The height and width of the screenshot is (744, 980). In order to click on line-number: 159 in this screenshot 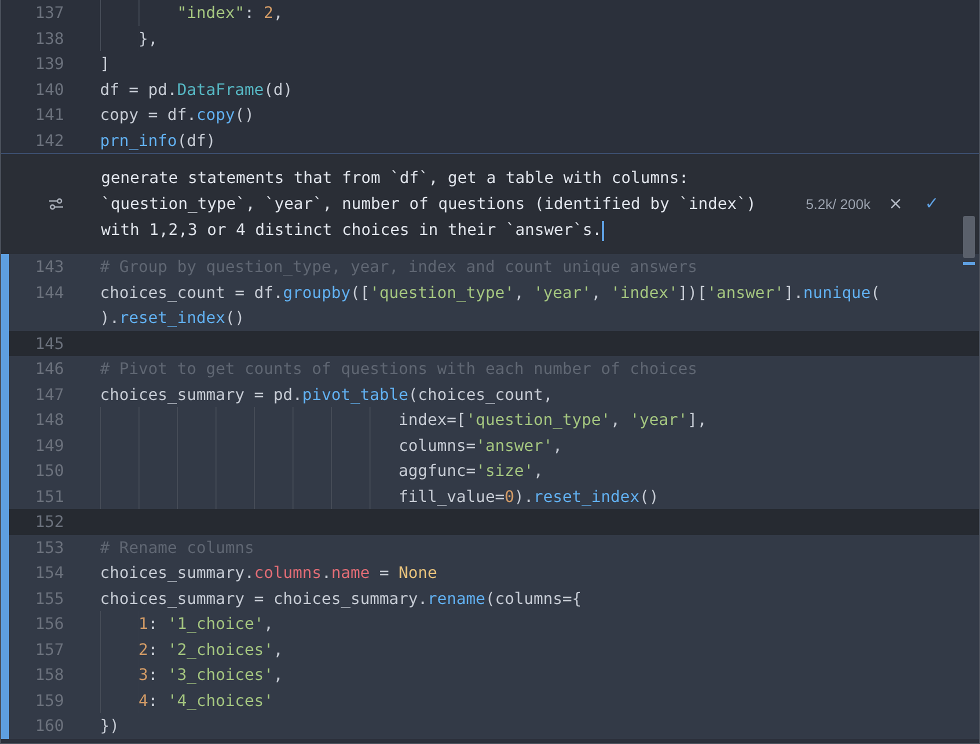, I will do `click(49, 700)`.